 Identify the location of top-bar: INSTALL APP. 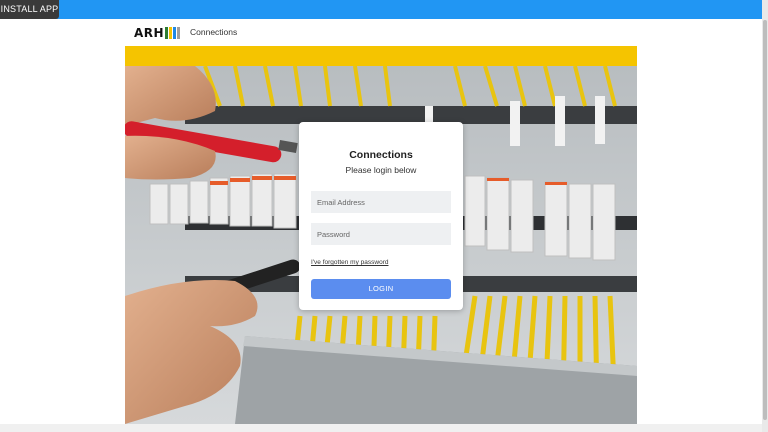
(381, 9).